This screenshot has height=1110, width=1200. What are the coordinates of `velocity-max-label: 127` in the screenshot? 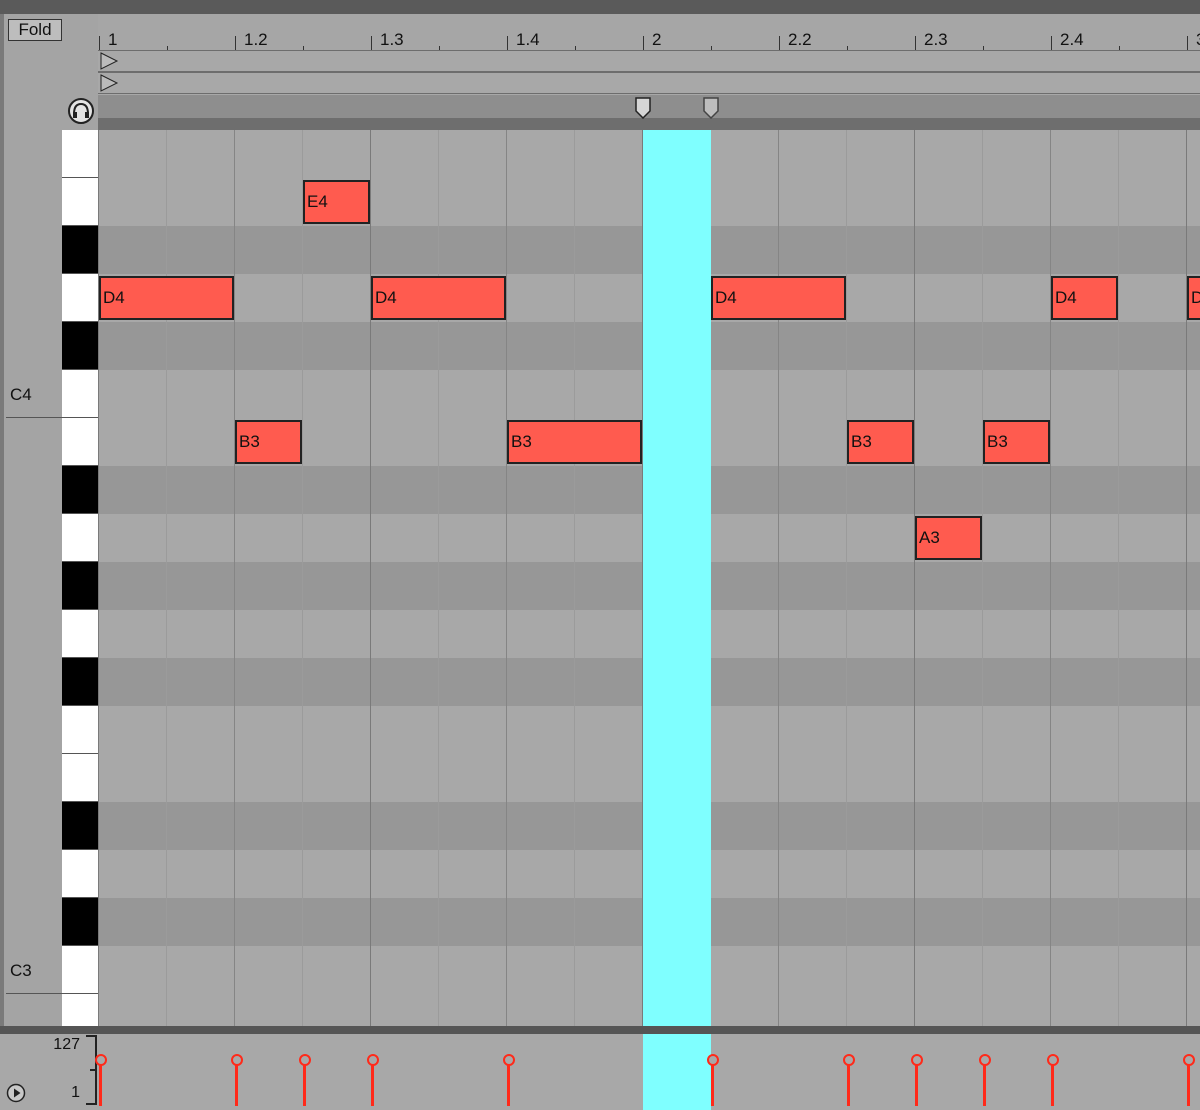 It's located at (66, 1044).